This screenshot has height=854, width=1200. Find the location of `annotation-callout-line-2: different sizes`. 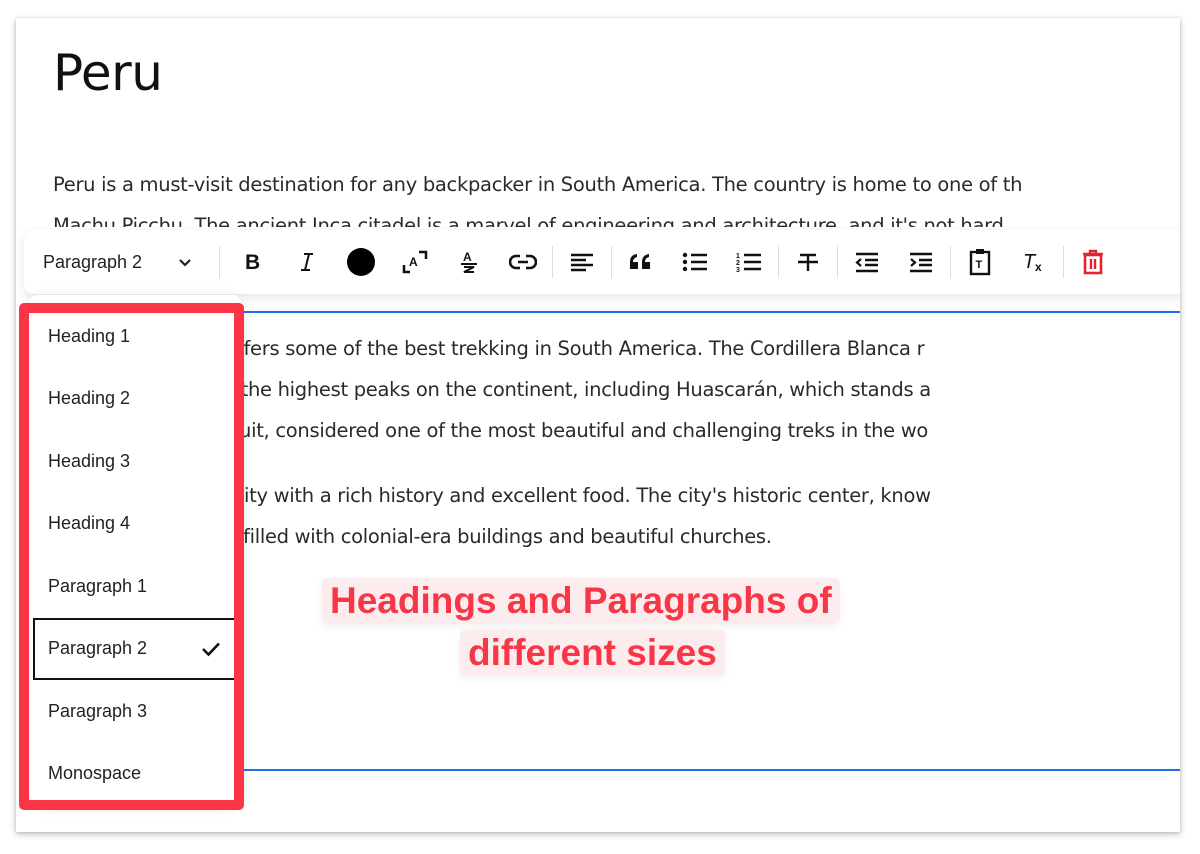

annotation-callout-line-2: different sizes is located at coordinates (592, 653).